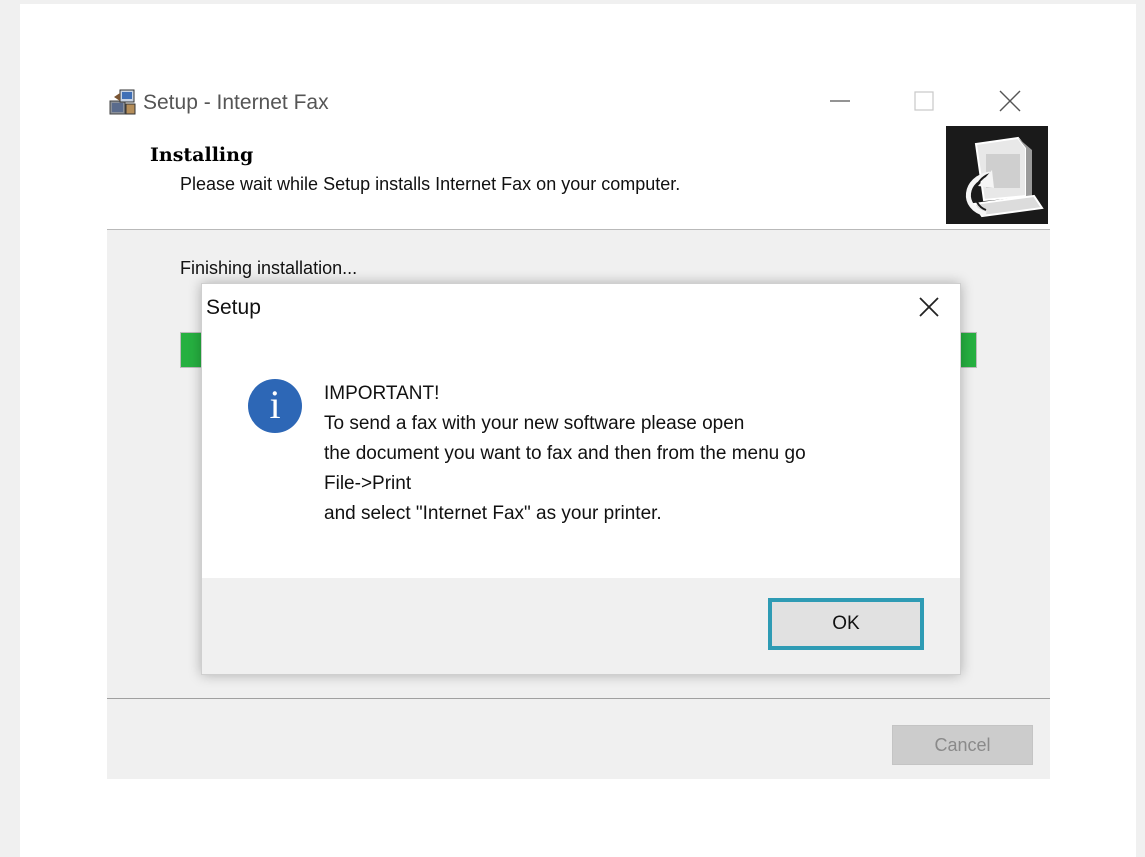  What do you see at coordinates (233, 307) in the screenshot?
I see `dialog-title: Setup` at bounding box center [233, 307].